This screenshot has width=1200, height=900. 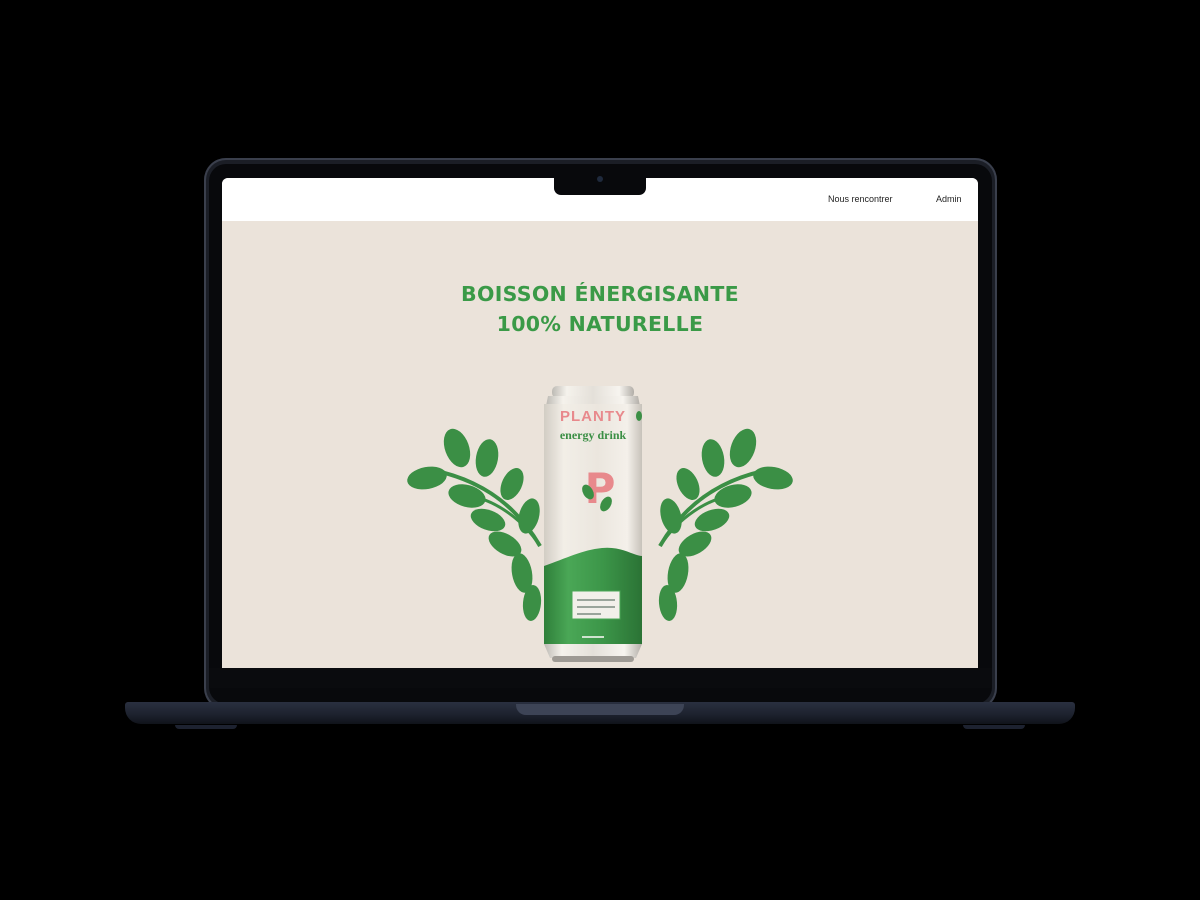 What do you see at coordinates (600, 678) in the screenshot?
I see `screen-chin` at bounding box center [600, 678].